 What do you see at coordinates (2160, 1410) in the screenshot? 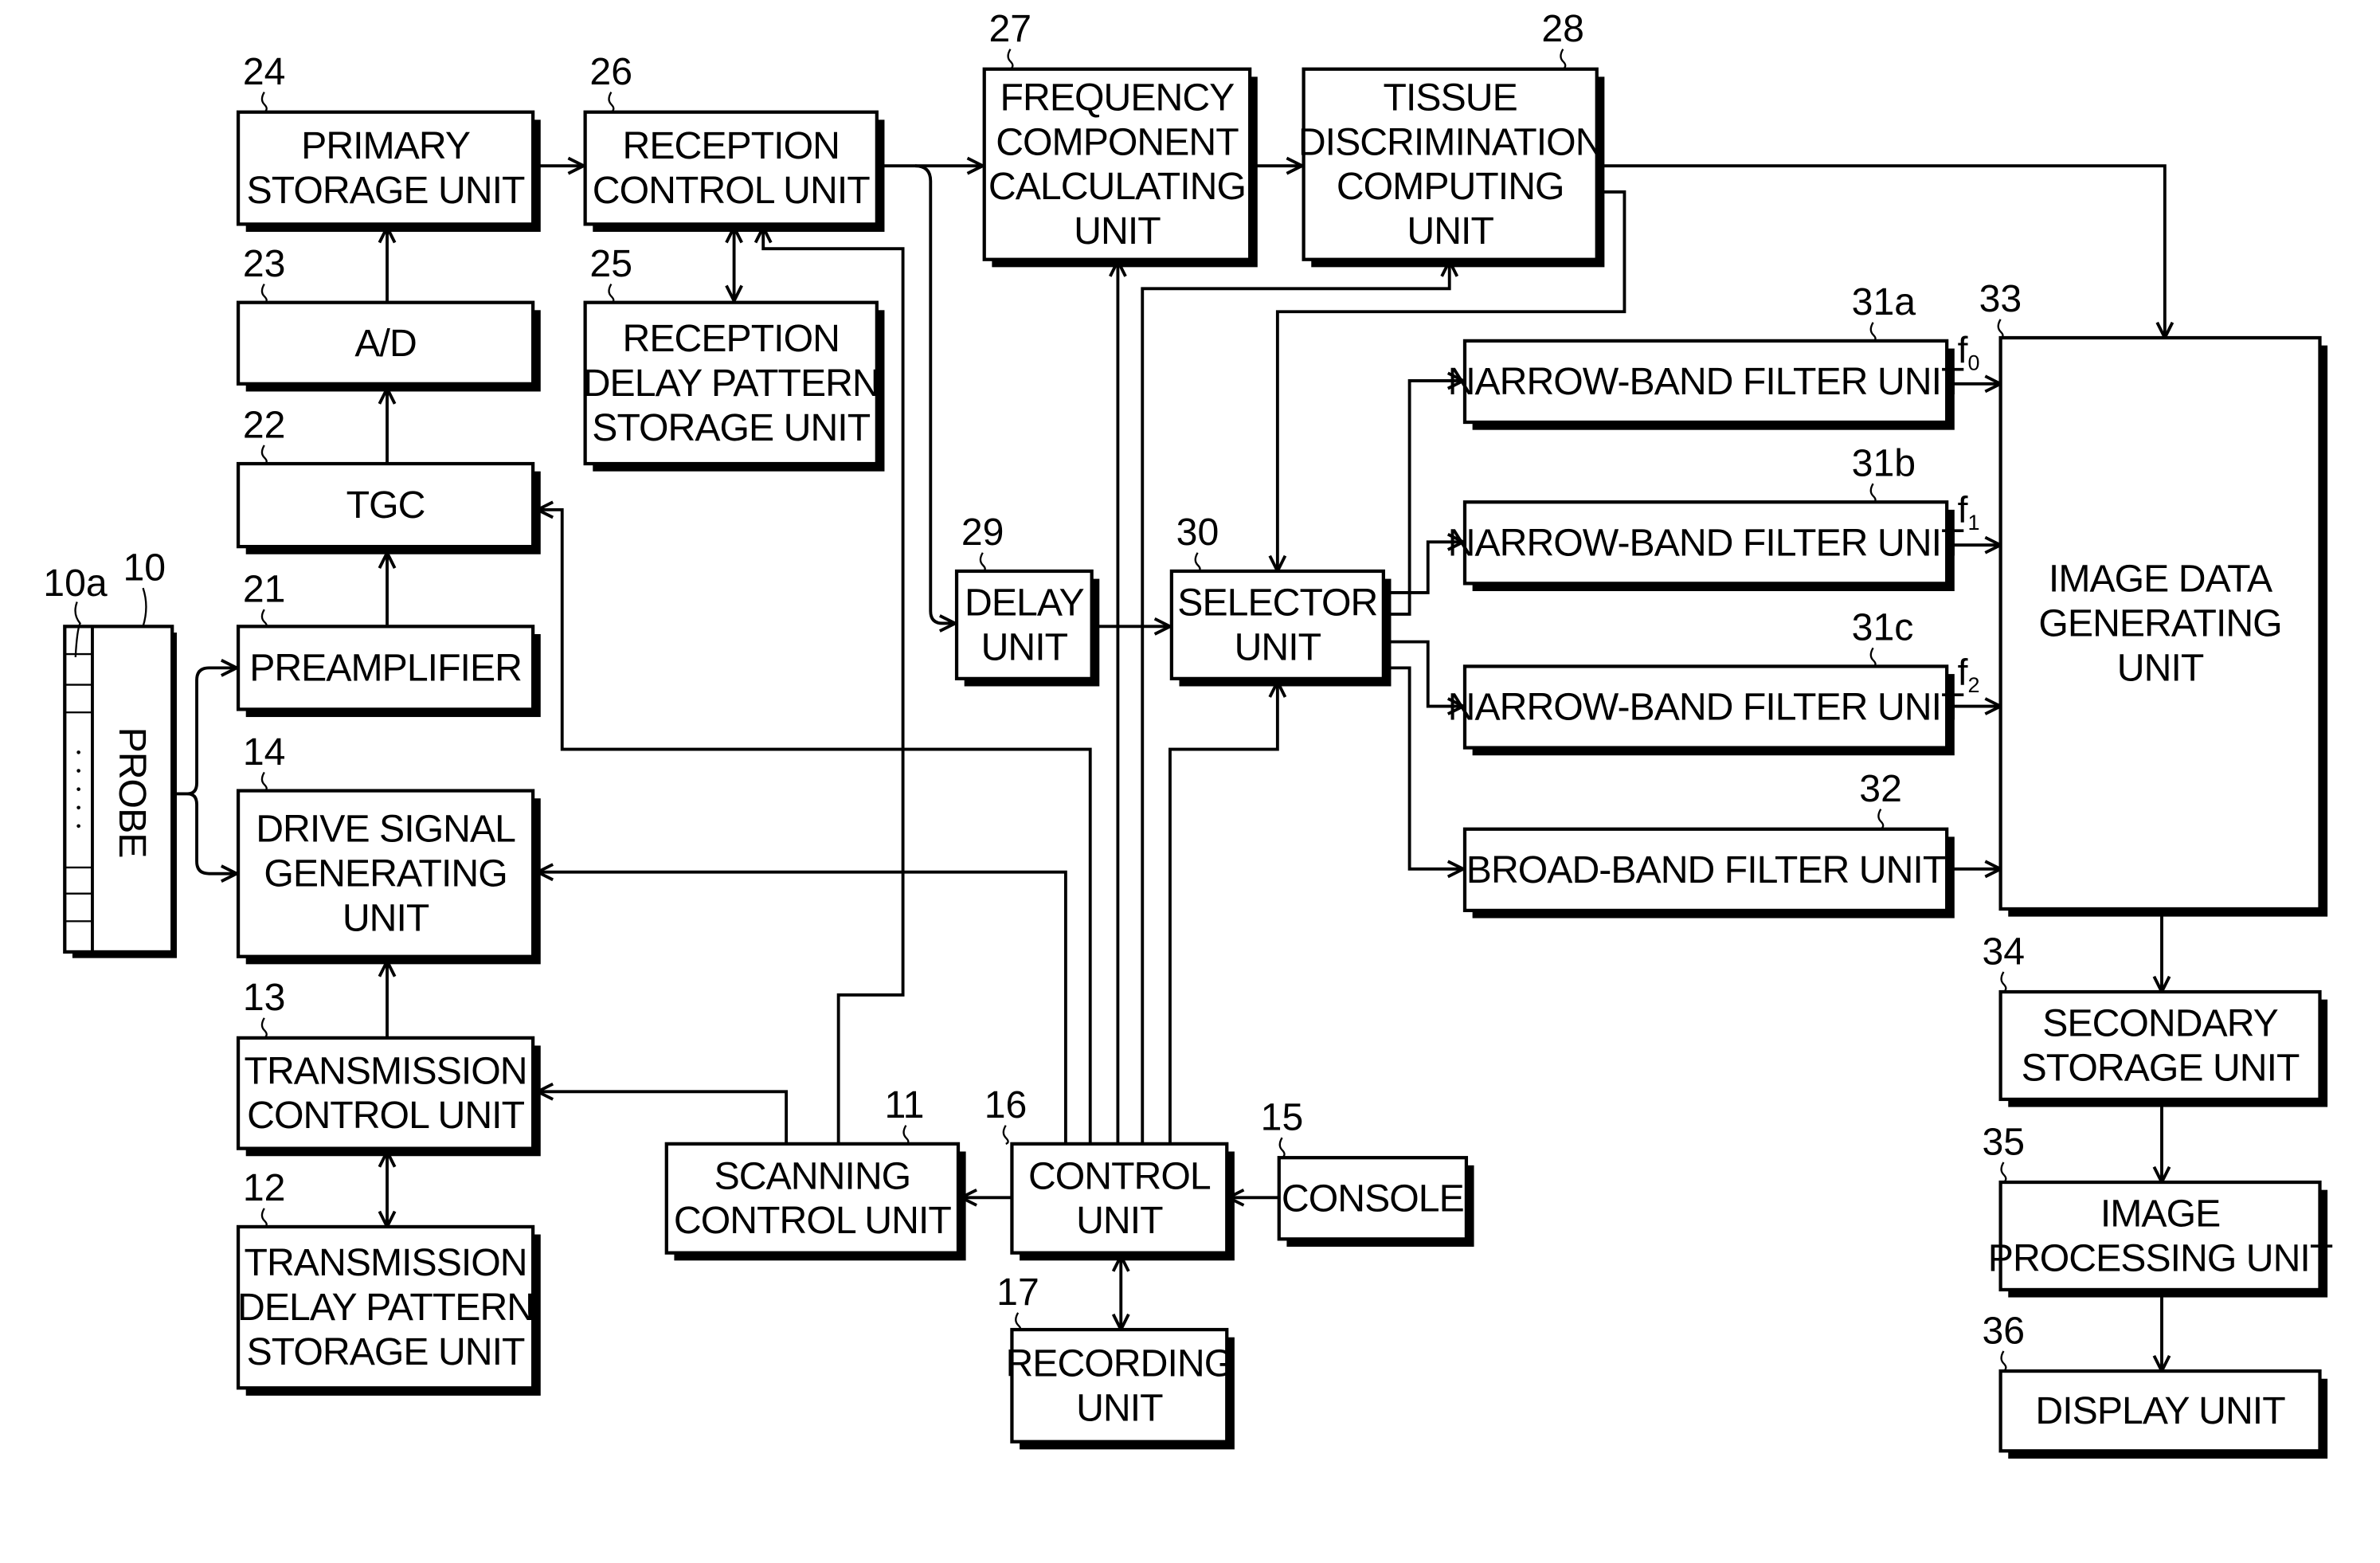
I see `block-label-line: DISPLAY UNIT` at bounding box center [2160, 1410].